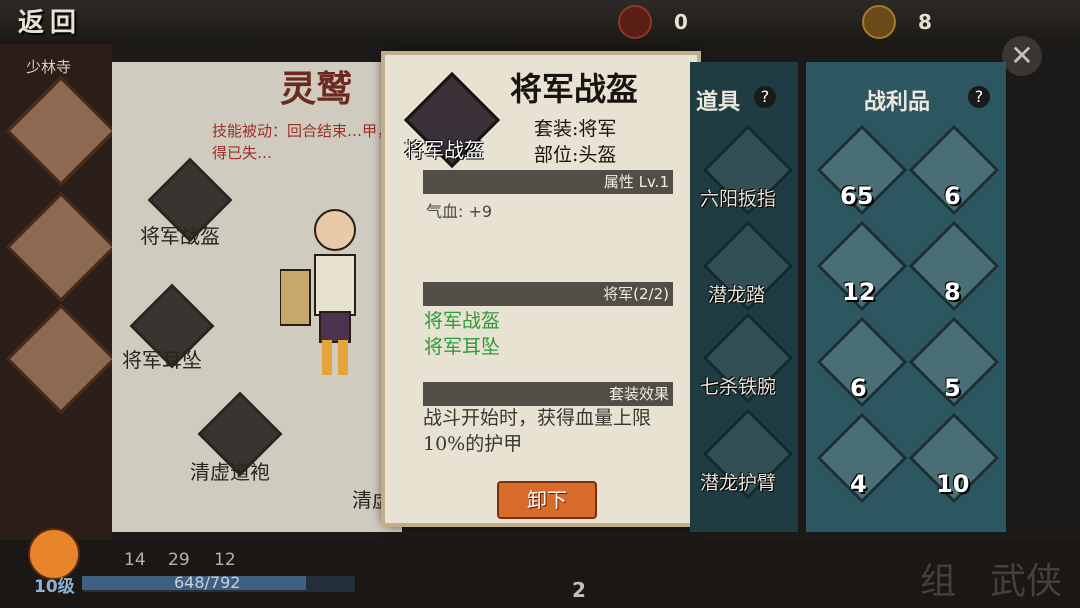 This screenshot has width=1080, height=608. What do you see at coordinates (897, 102) in the screenshot?
I see `loot-header: 战利品` at bounding box center [897, 102].